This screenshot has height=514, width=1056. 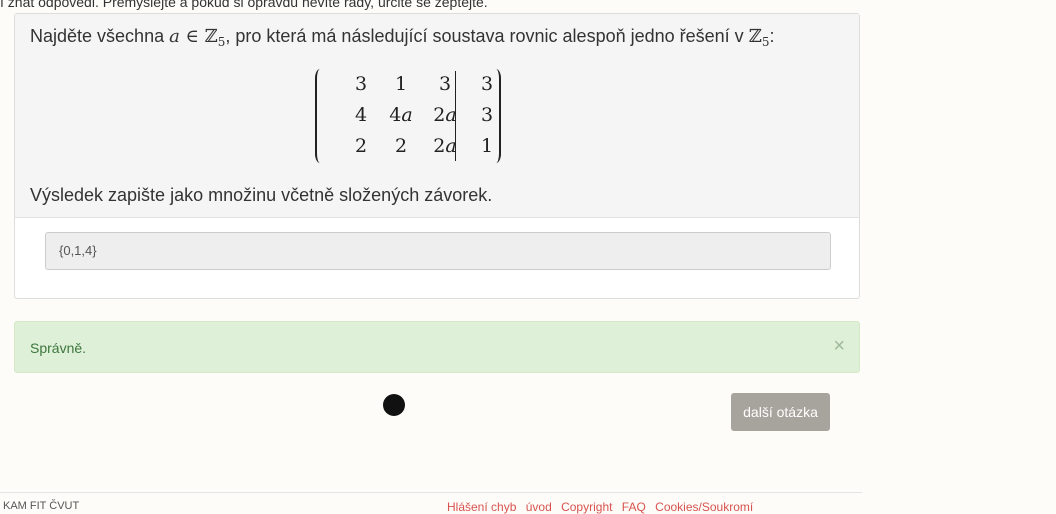 I want to click on question-text-part: Najděte všechna, so click(x=100, y=36).